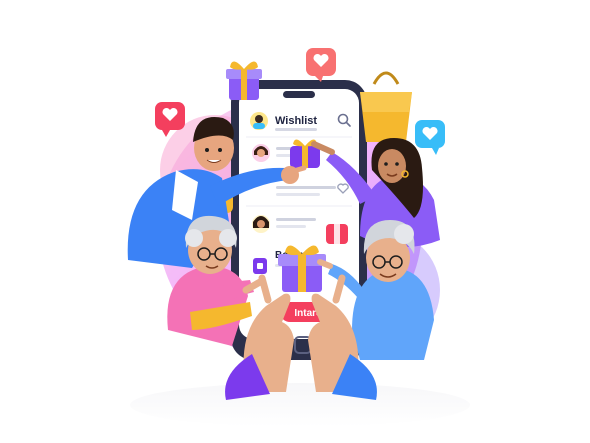 This screenshot has height=443, width=590. Describe the element at coordinates (299, 220) in the screenshot. I see `smartphone: Wishlist Intare` at that location.